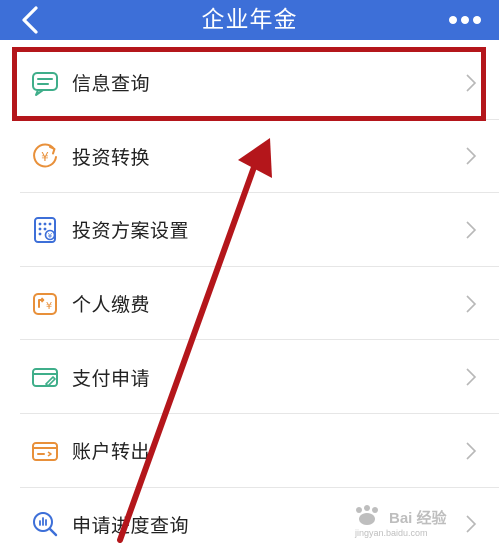 This screenshot has width=499, height=546. I want to click on menu-item-application-progress-query: 申请进度查询, so click(249, 517).